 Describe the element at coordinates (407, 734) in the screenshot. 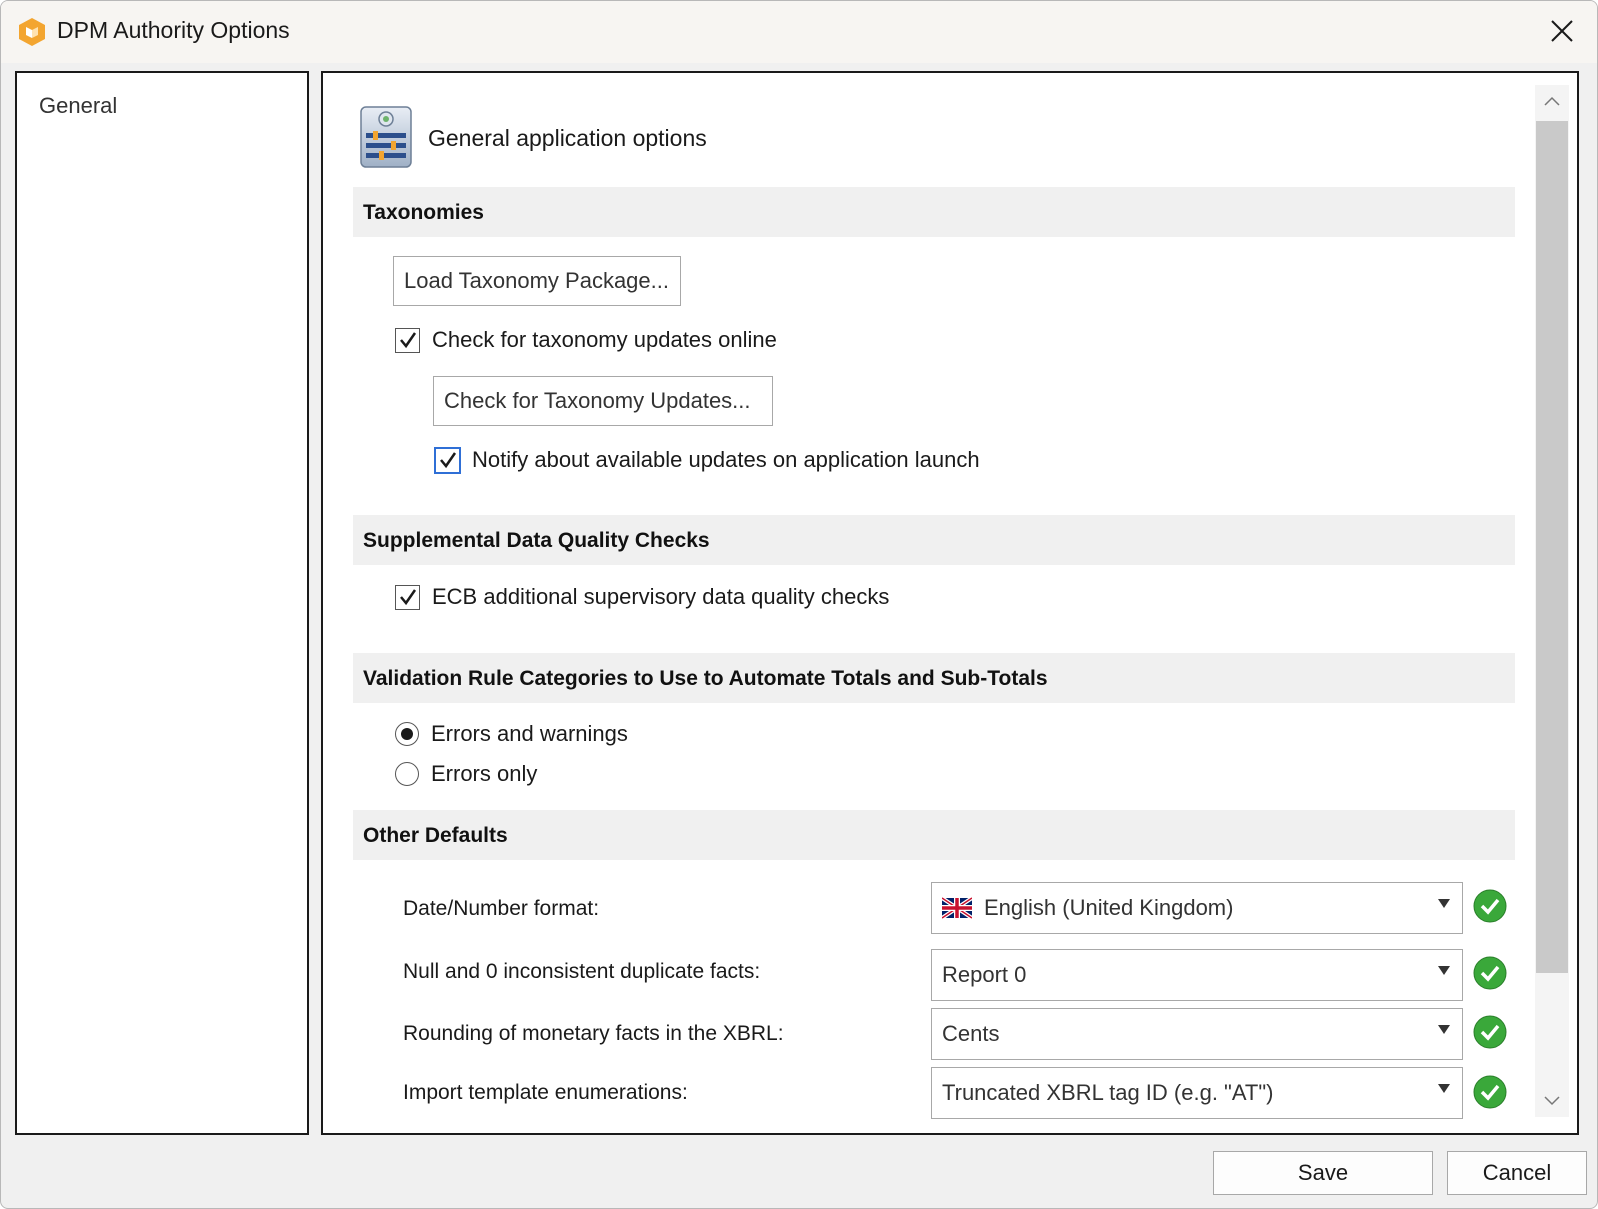

I see `radio-errors-and-warnings-button` at that location.